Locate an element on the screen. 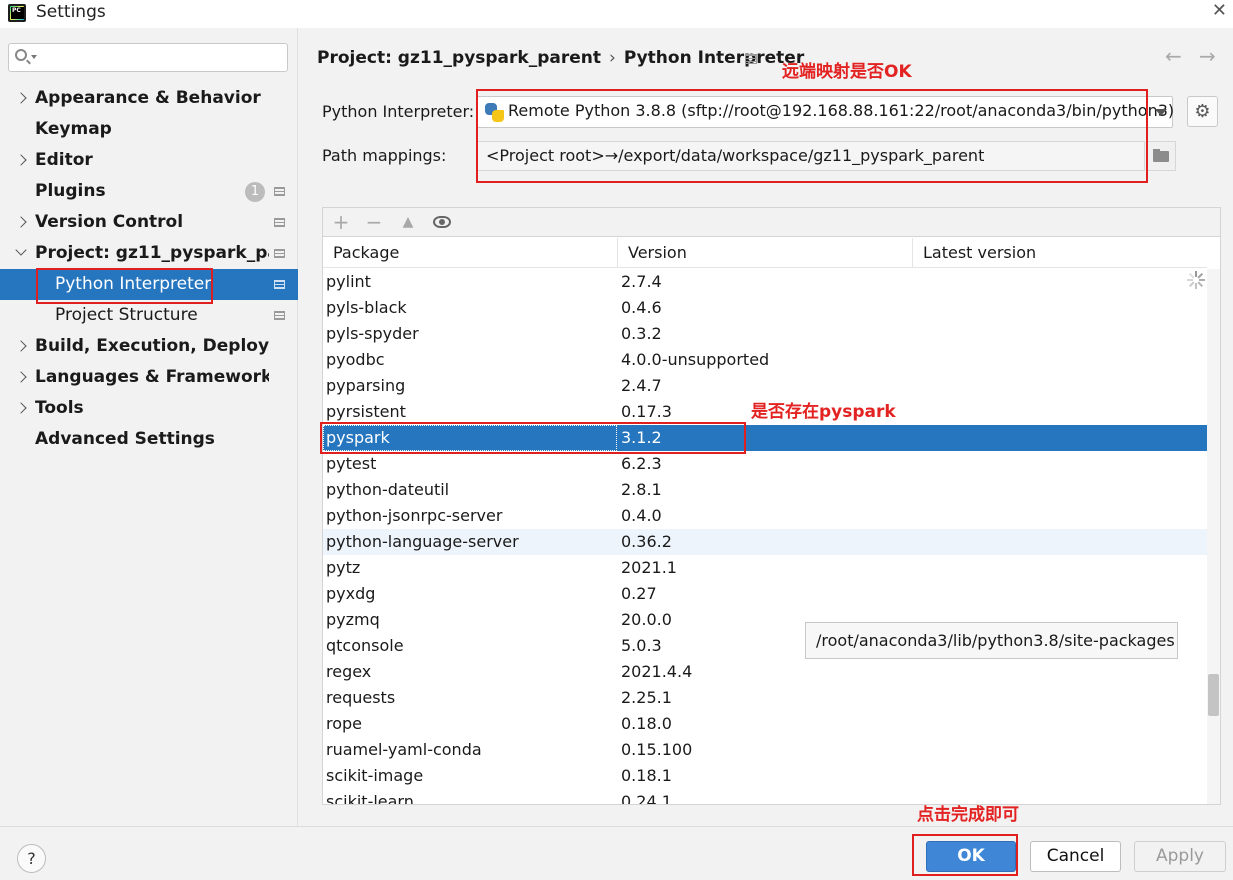 The width and height of the screenshot is (1233, 880). sidebar-item-tools: Tools is located at coordinates (149, 408).